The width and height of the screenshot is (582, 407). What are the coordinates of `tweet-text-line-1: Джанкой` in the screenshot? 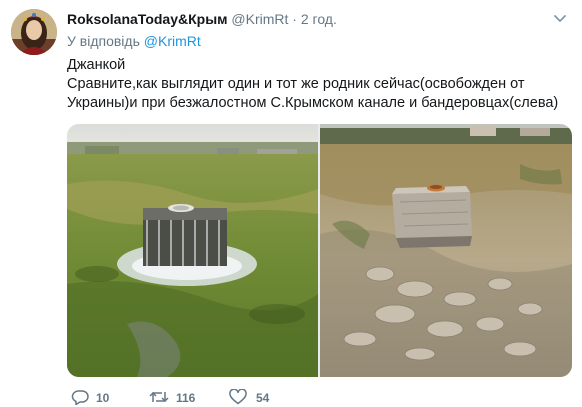 It's located at (96, 65).